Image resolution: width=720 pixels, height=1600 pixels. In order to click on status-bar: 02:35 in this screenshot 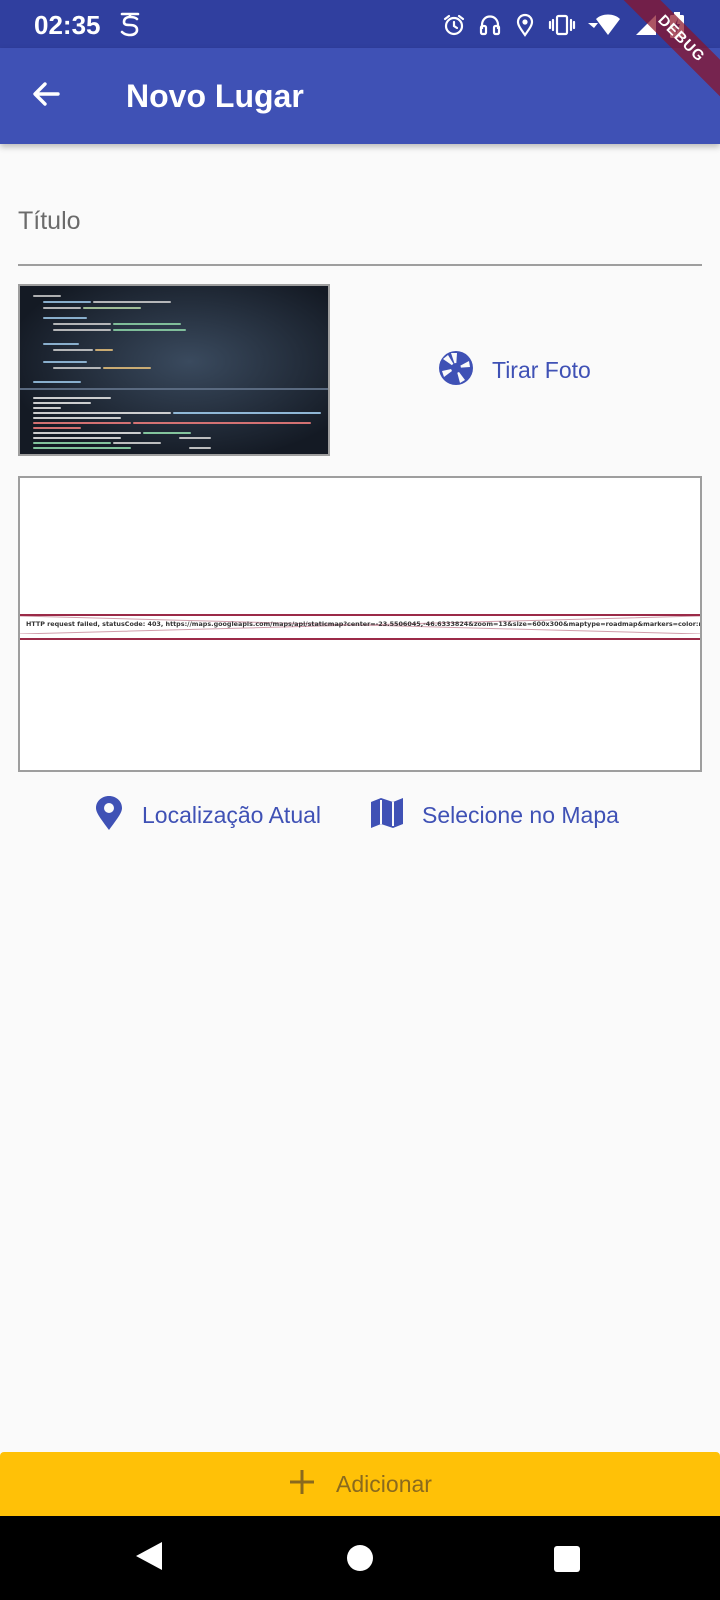, I will do `click(360, 24)`.